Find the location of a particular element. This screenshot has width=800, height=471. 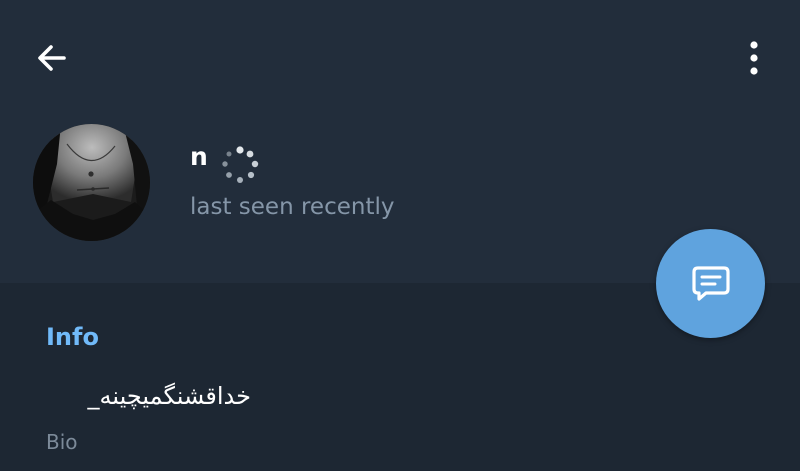

more-vertical-icon is located at coordinates (754, 58).